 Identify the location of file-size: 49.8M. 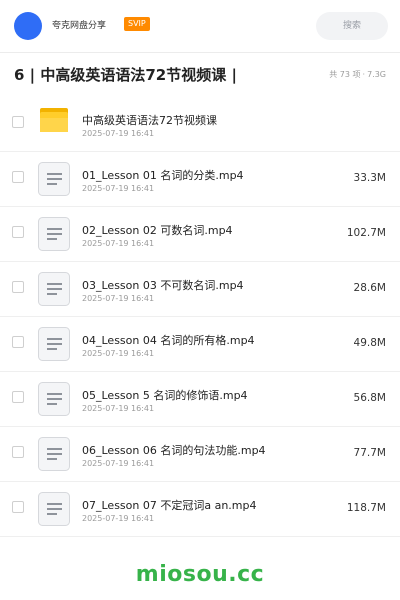
(369, 343).